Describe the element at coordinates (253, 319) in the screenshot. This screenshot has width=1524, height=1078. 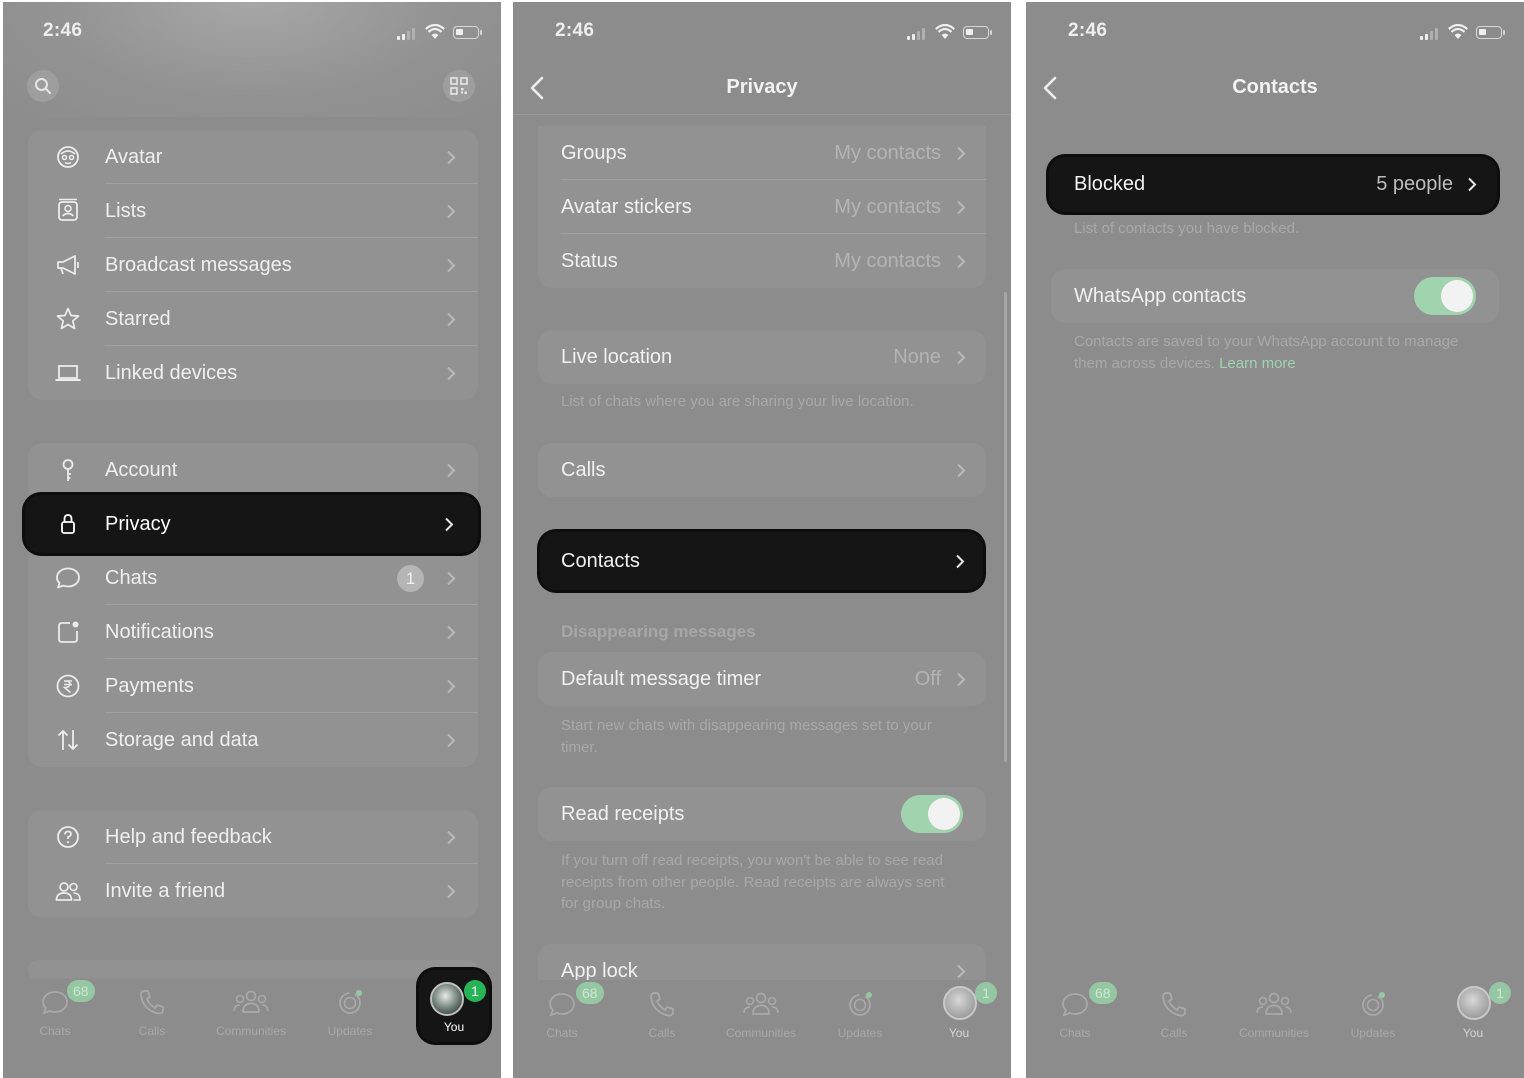
I see `settings-row-starred: Starred` at that location.